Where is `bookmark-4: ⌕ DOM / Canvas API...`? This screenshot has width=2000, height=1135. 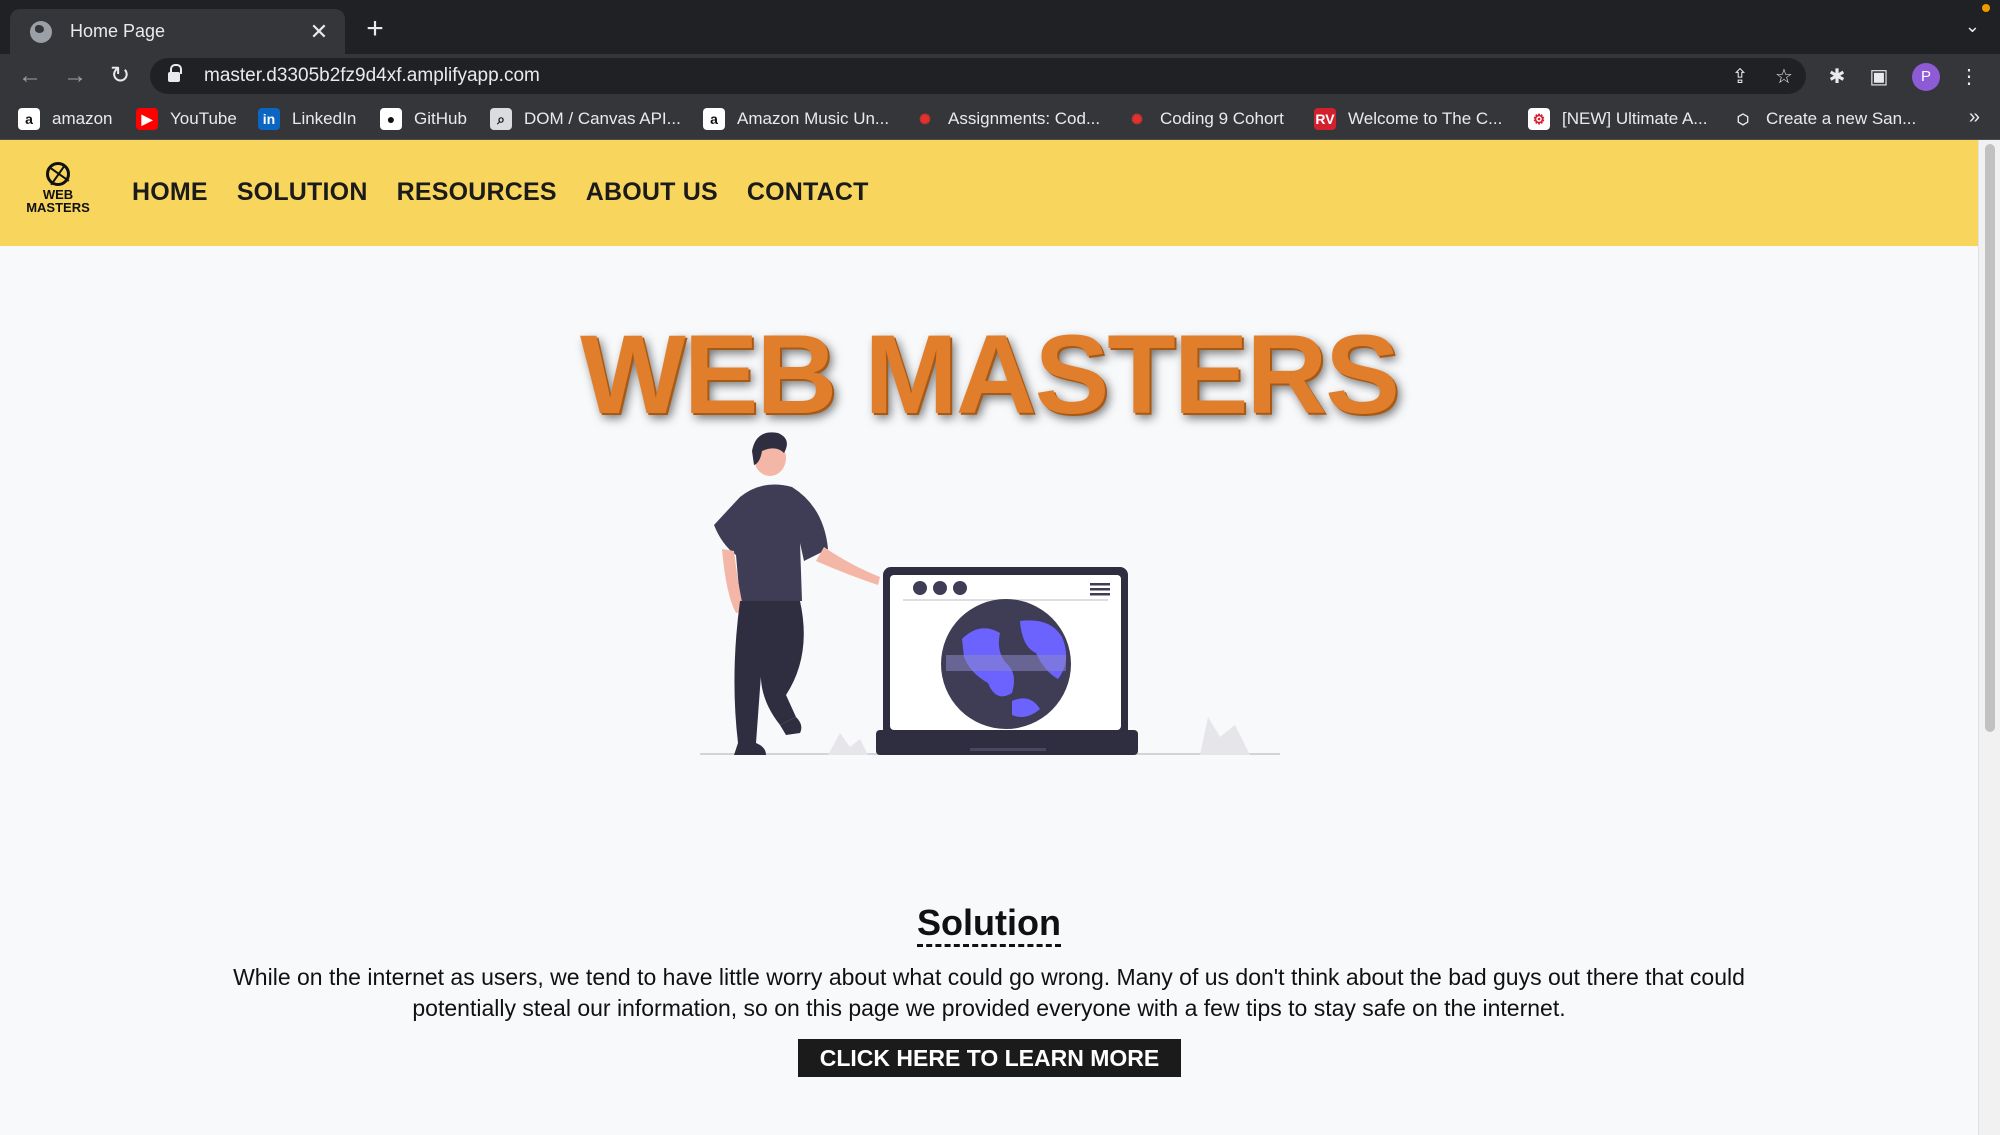 bookmark-4: ⌕ DOM / Canvas API... is located at coordinates (585, 119).